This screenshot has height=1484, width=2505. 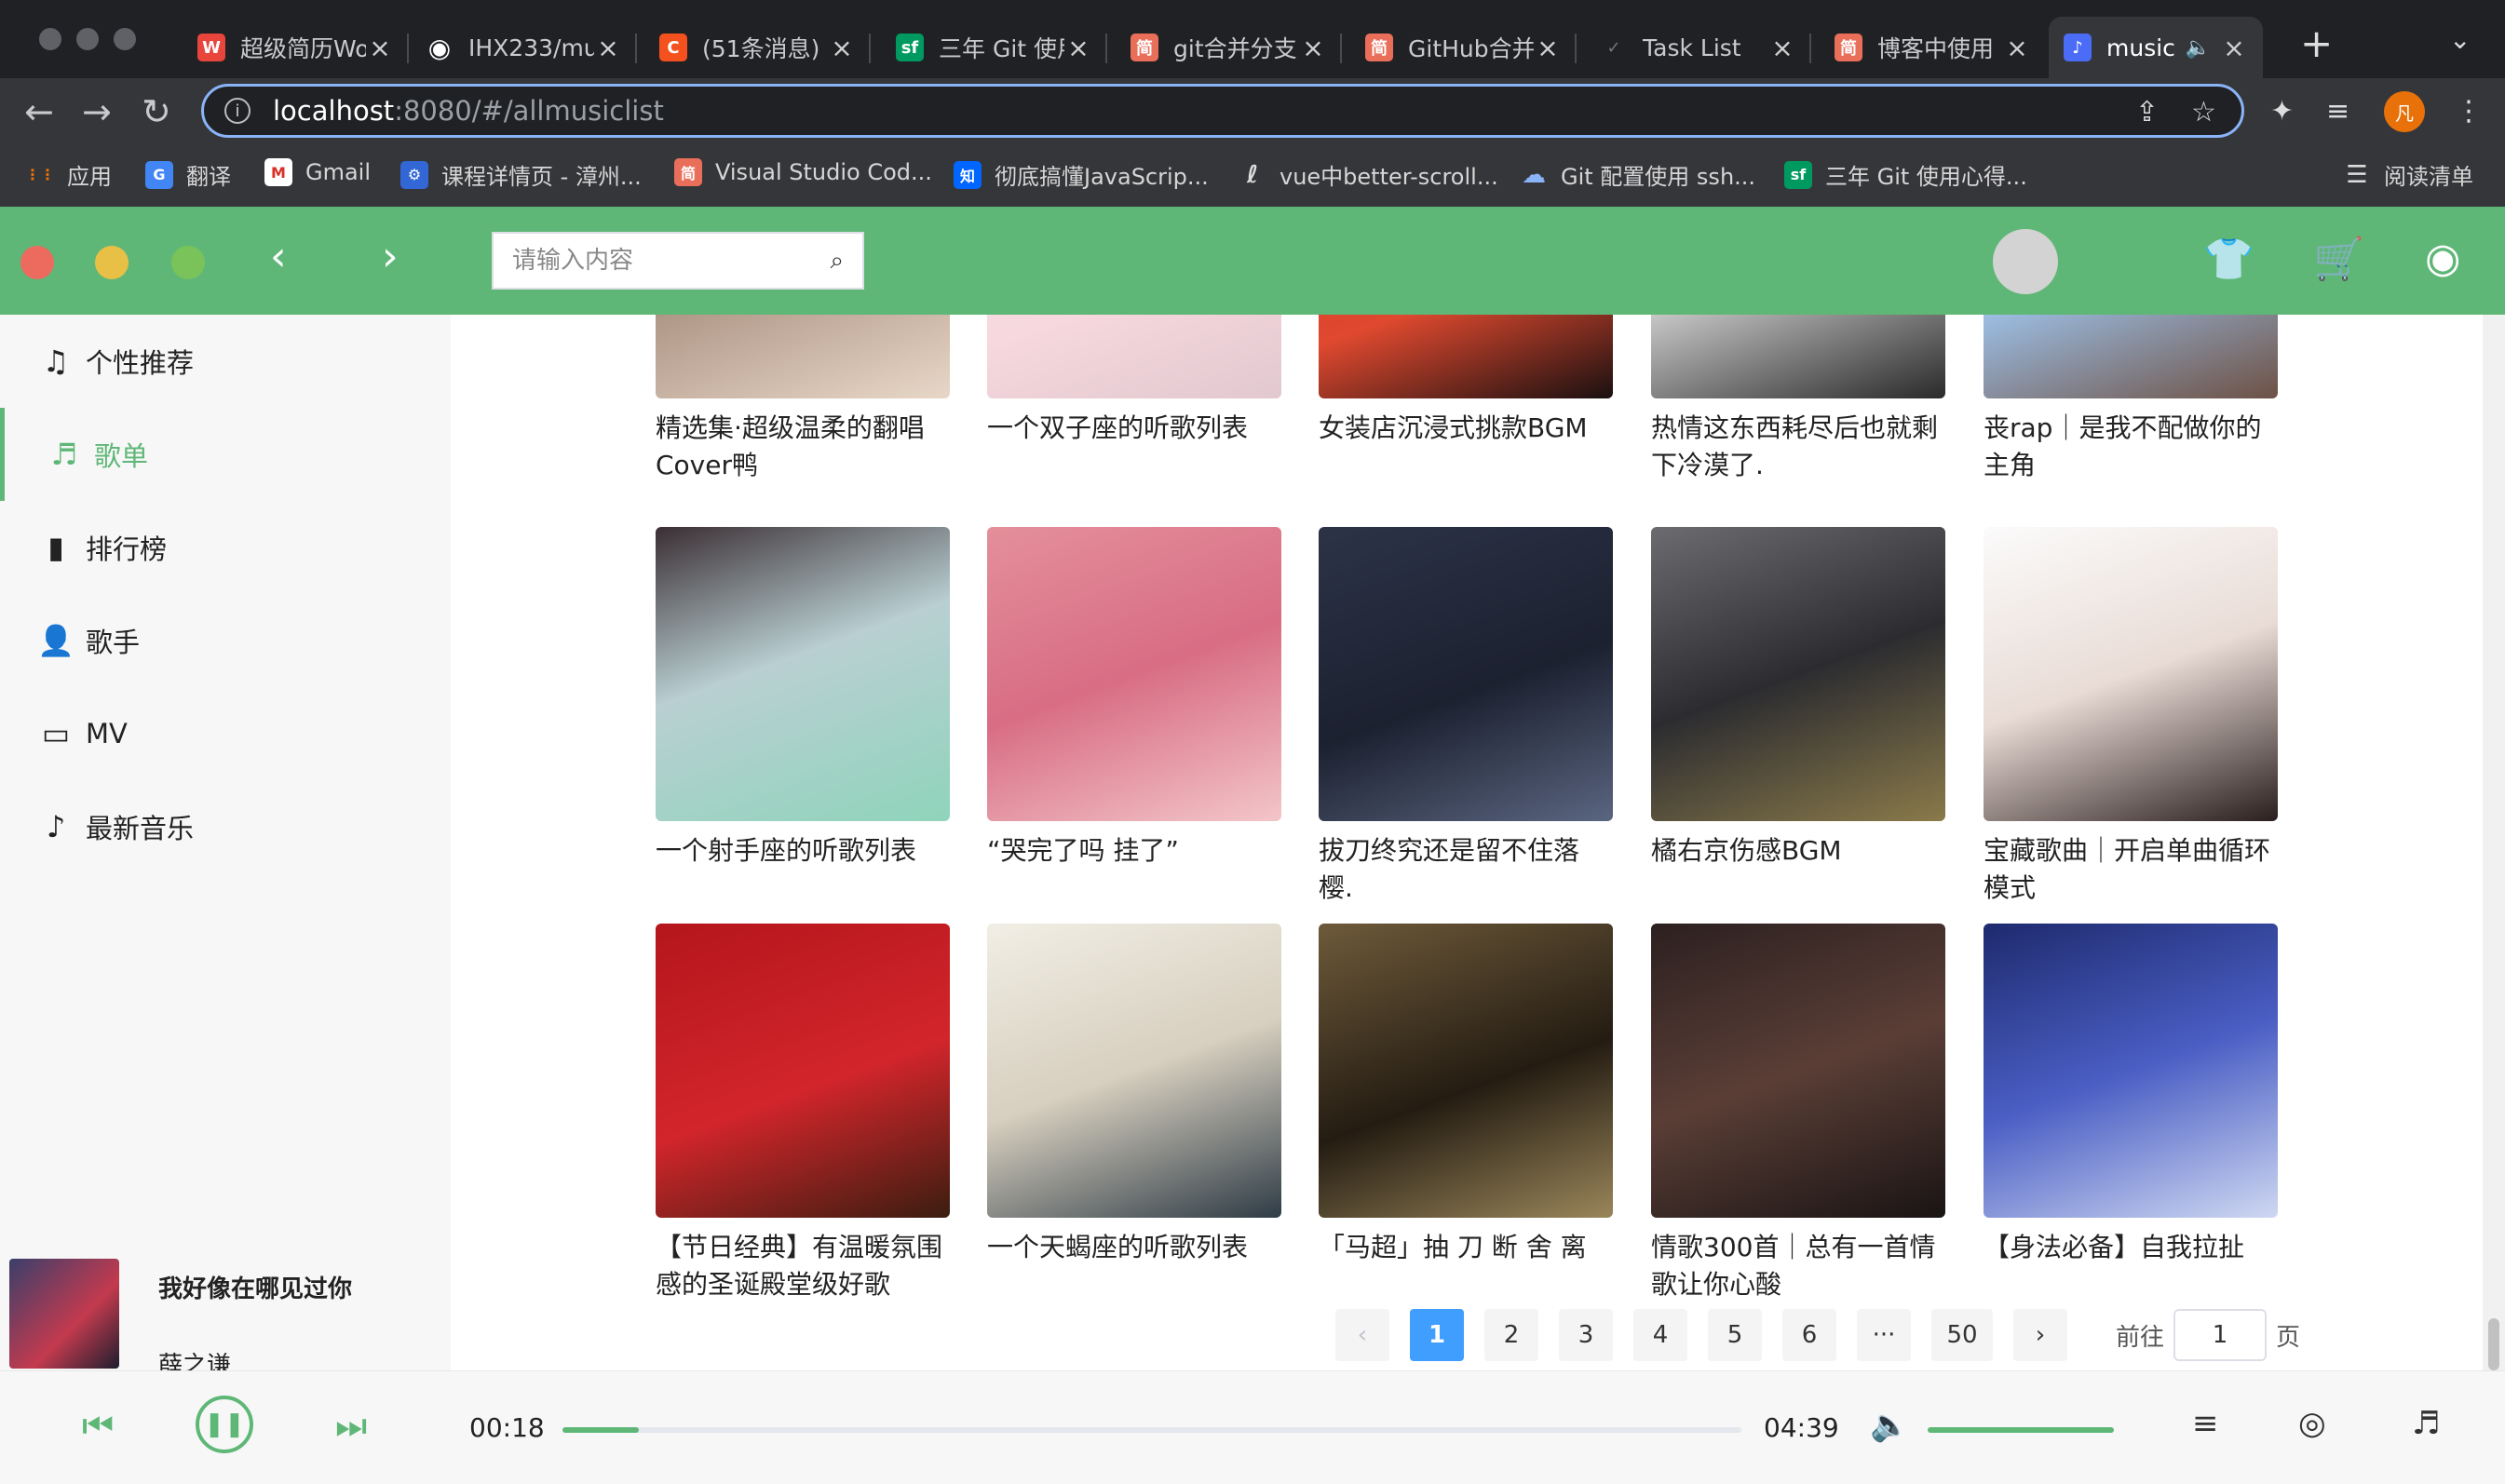 What do you see at coordinates (803, 447) in the screenshot?
I see `playlist-title: 精选集·超级温柔的翻唱Cover鸭` at bounding box center [803, 447].